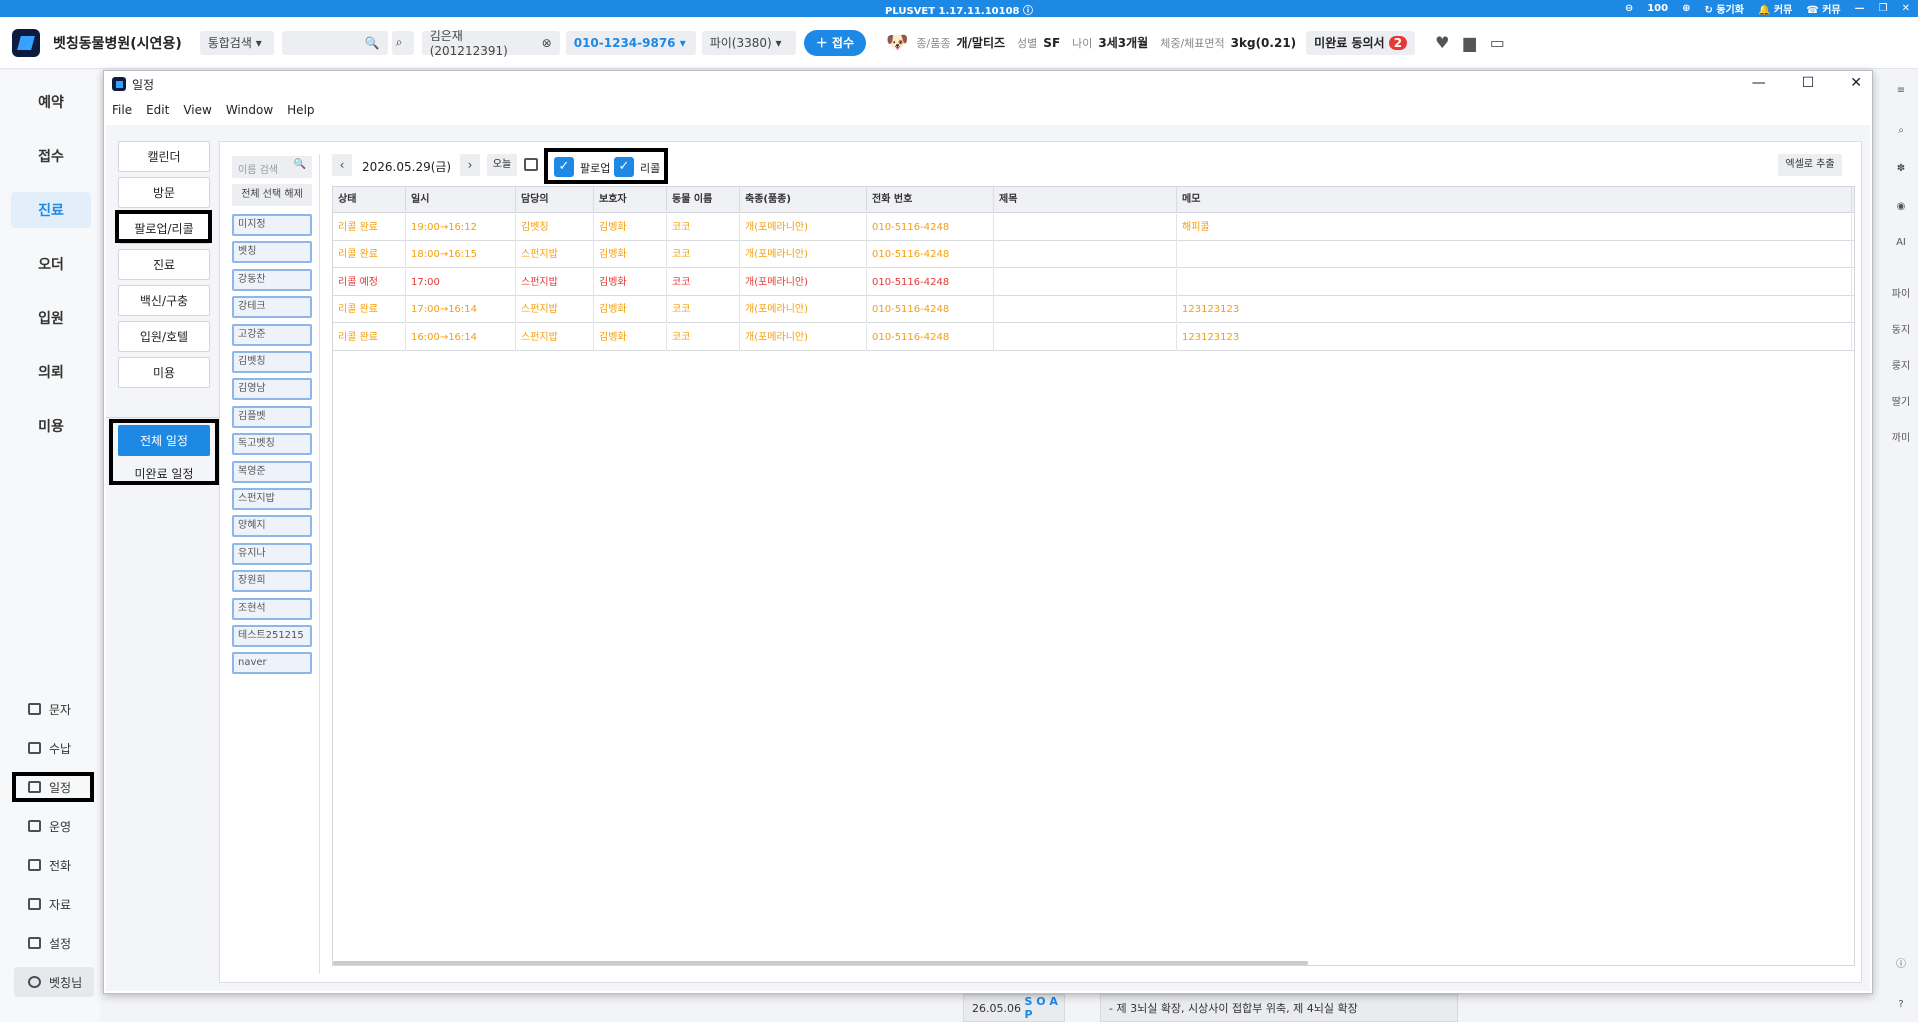  Describe the element at coordinates (272, 195) in the screenshot. I see `deselect-all-button: 전체 선택 해제` at that location.